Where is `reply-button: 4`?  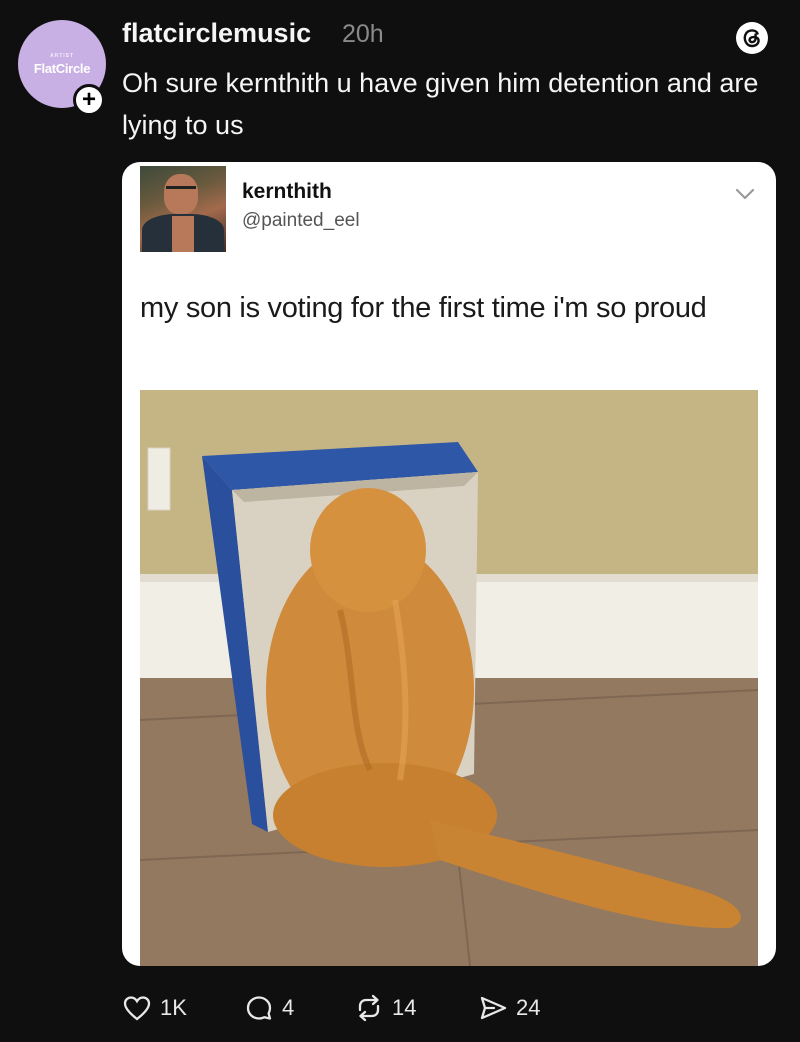
reply-button: 4 is located at coordinates (269, 1008).